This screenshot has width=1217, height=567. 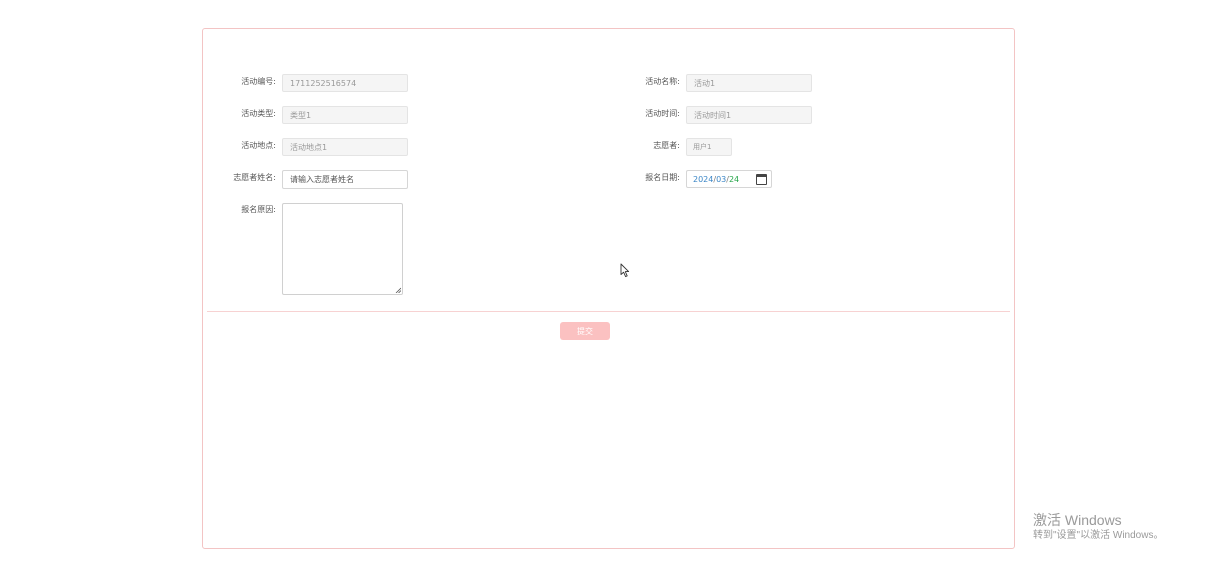 I want to click on activity-no-field: 1711252516574, so click(x=345, y=83).